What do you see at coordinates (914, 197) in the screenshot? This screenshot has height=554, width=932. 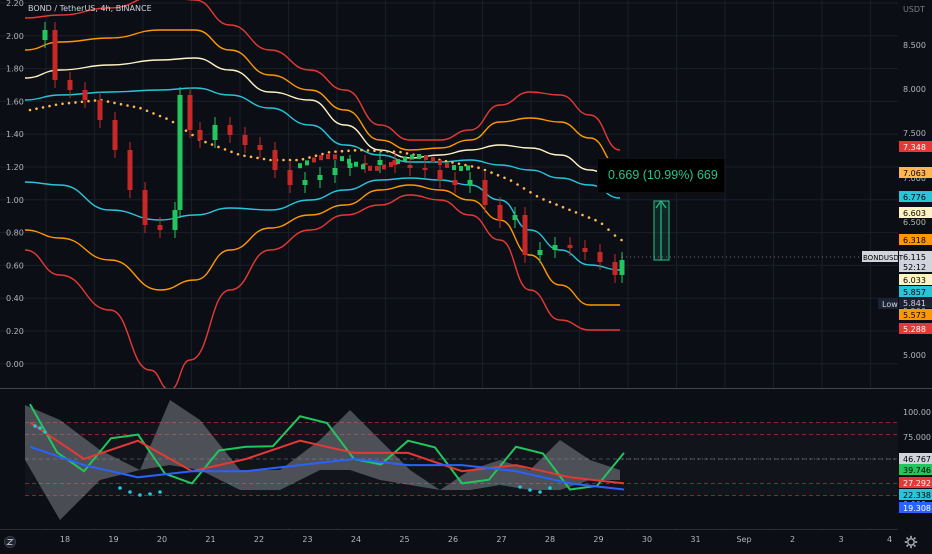 I see `price-badge-label: 6.776` at bounding box center [914, 197].